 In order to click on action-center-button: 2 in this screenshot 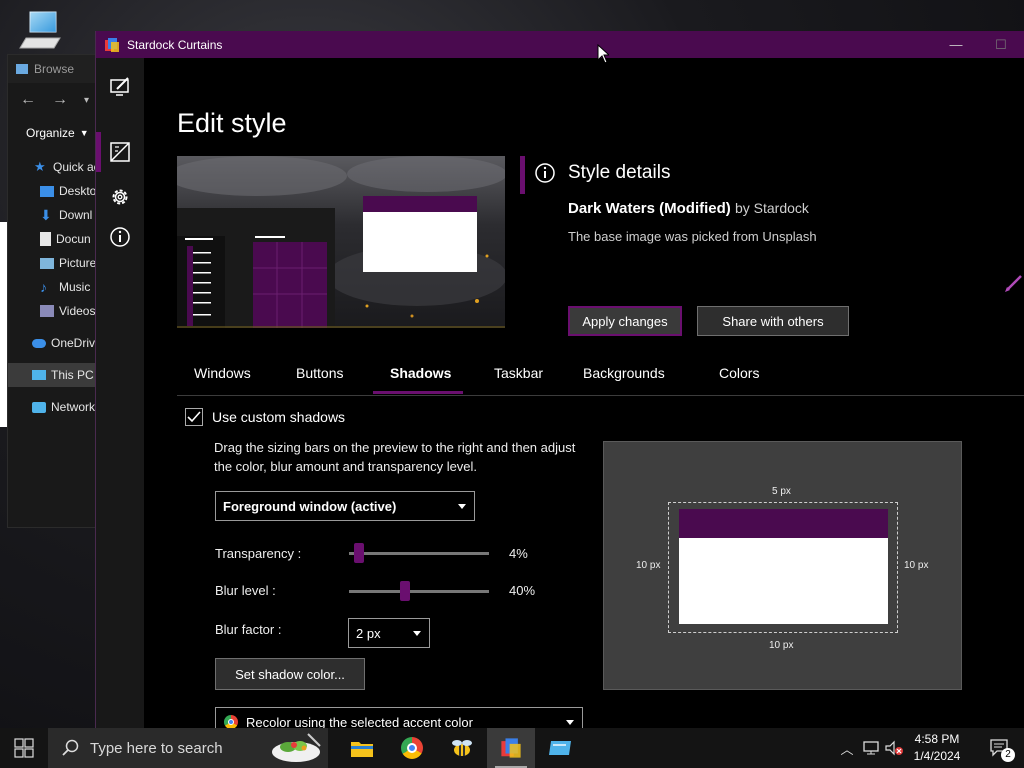, I will do `click(1000, 748)`.